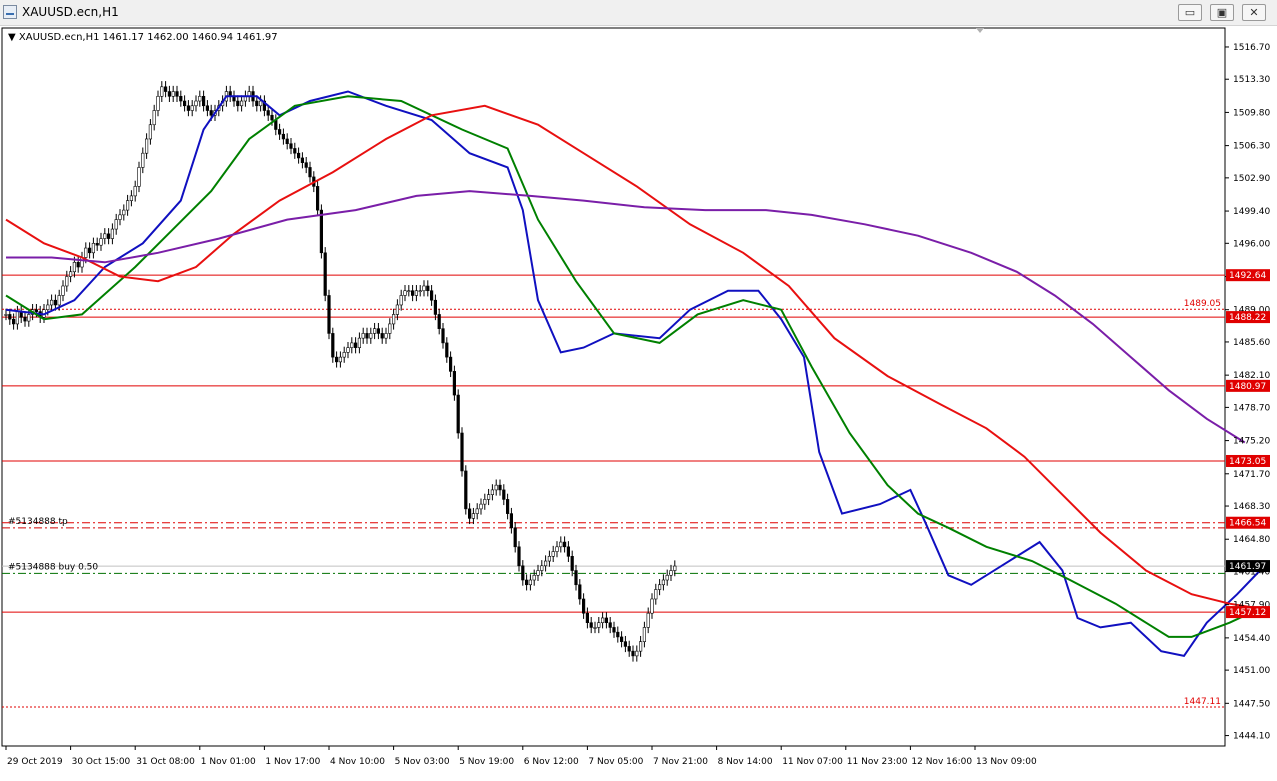 Image resolution: width=1277 pixels, height=781 pixels. What do you see at coordinates (1251, 80) in the screenshot?
I see `y-tick-label: 1513.30` at bounding box center [1251, 80].